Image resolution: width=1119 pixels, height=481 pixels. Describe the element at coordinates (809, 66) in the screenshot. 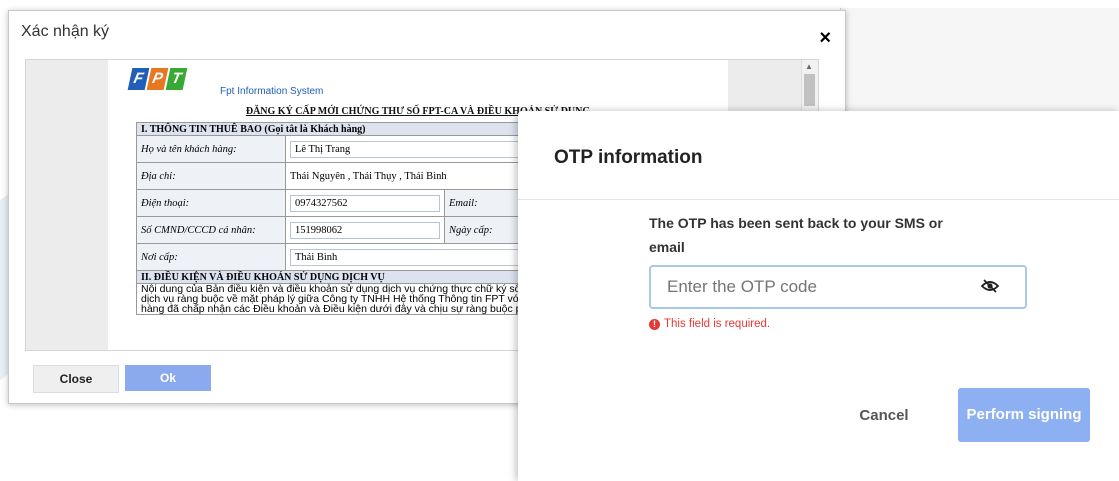

I see `scroll-up-icon: ▲` at that location.